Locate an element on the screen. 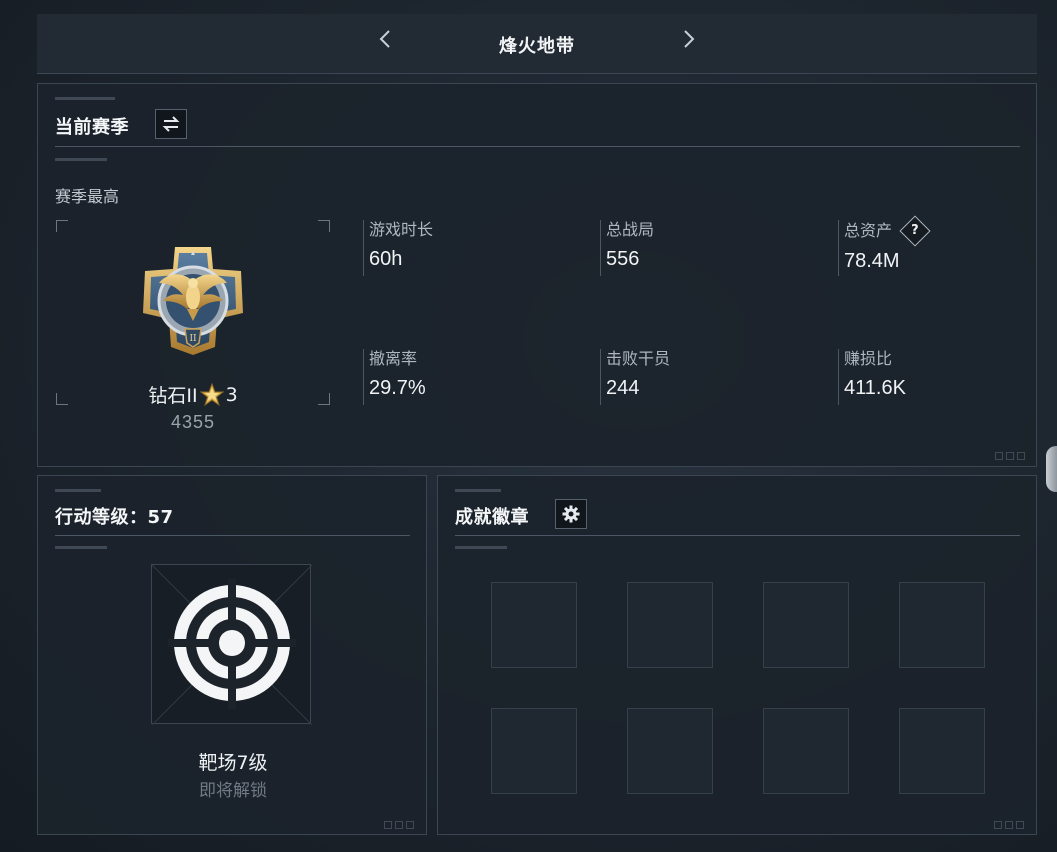 The height and width of the screenshot is (852, 1057). top-bar: 烽火地带 is located at coordinates (537, 44).